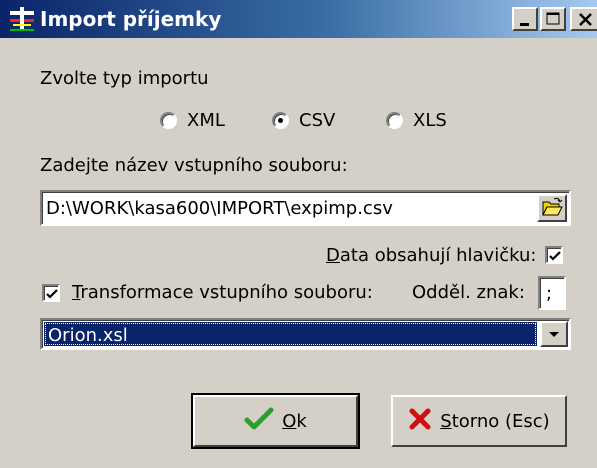  I want to click on maximize-button, so click(553, 19).